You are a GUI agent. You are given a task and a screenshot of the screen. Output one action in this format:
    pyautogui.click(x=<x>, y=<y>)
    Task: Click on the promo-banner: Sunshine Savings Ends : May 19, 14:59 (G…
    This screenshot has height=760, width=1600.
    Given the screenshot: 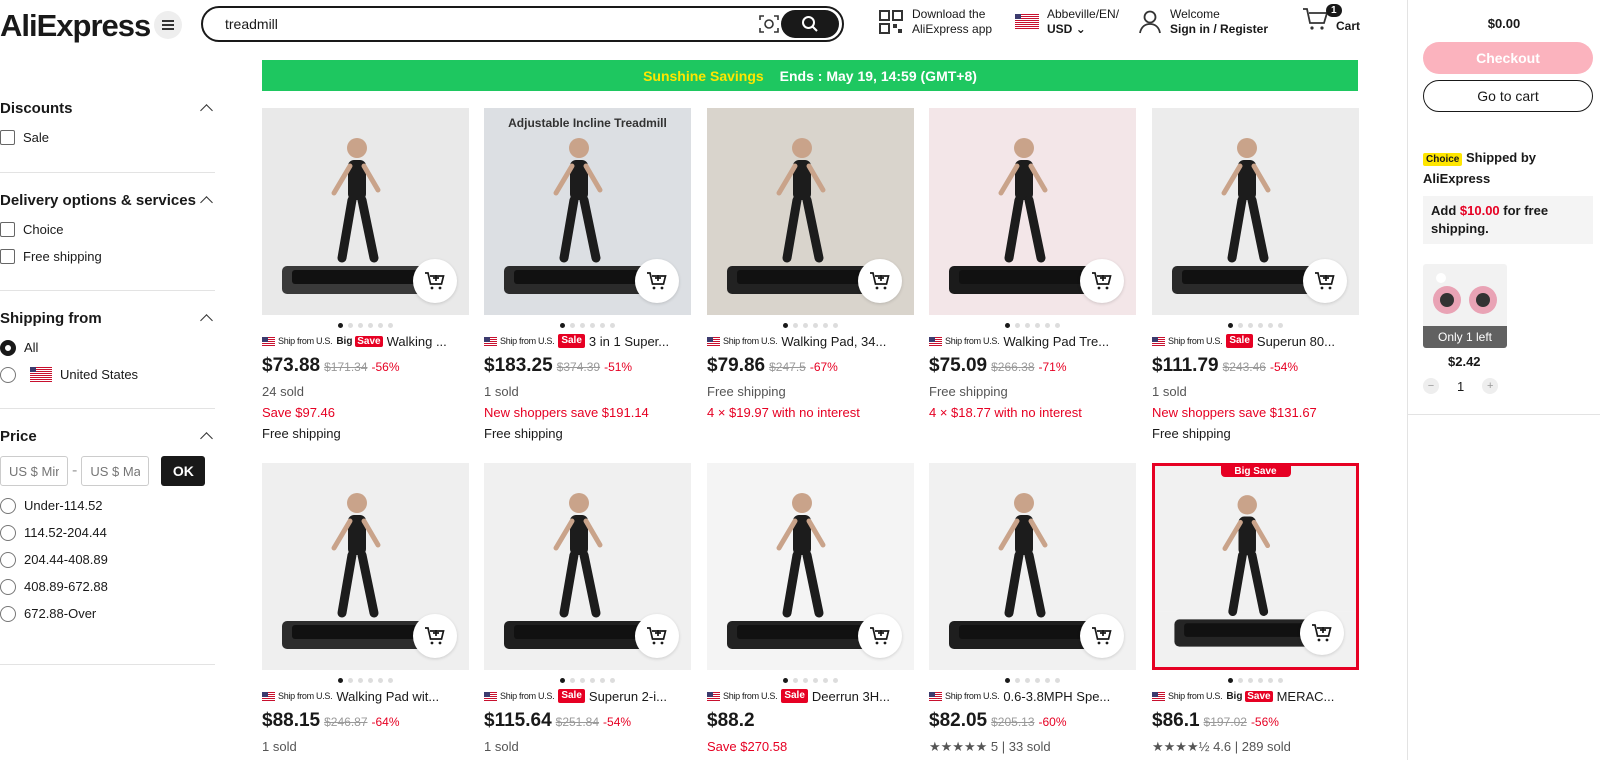 What is the action you would take?
    pyautogui.click(x=810, y=75)
    